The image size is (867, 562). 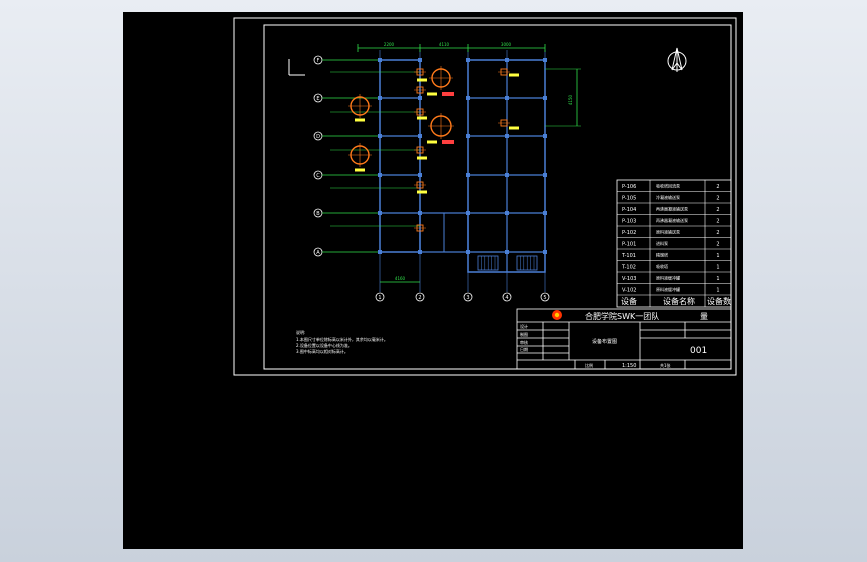 I want to click on role-label: 设计, so click(x=524, y=326).